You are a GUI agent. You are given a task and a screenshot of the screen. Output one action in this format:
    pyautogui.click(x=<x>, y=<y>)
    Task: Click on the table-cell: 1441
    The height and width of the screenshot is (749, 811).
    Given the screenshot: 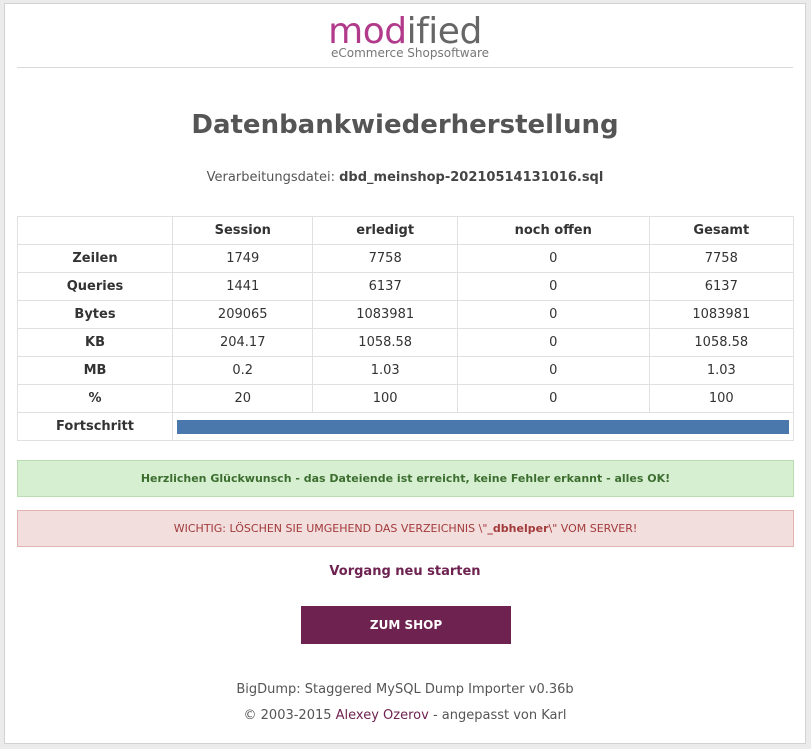 What is the action you would take?
    pyautogui.click(x=242, y=286)
    